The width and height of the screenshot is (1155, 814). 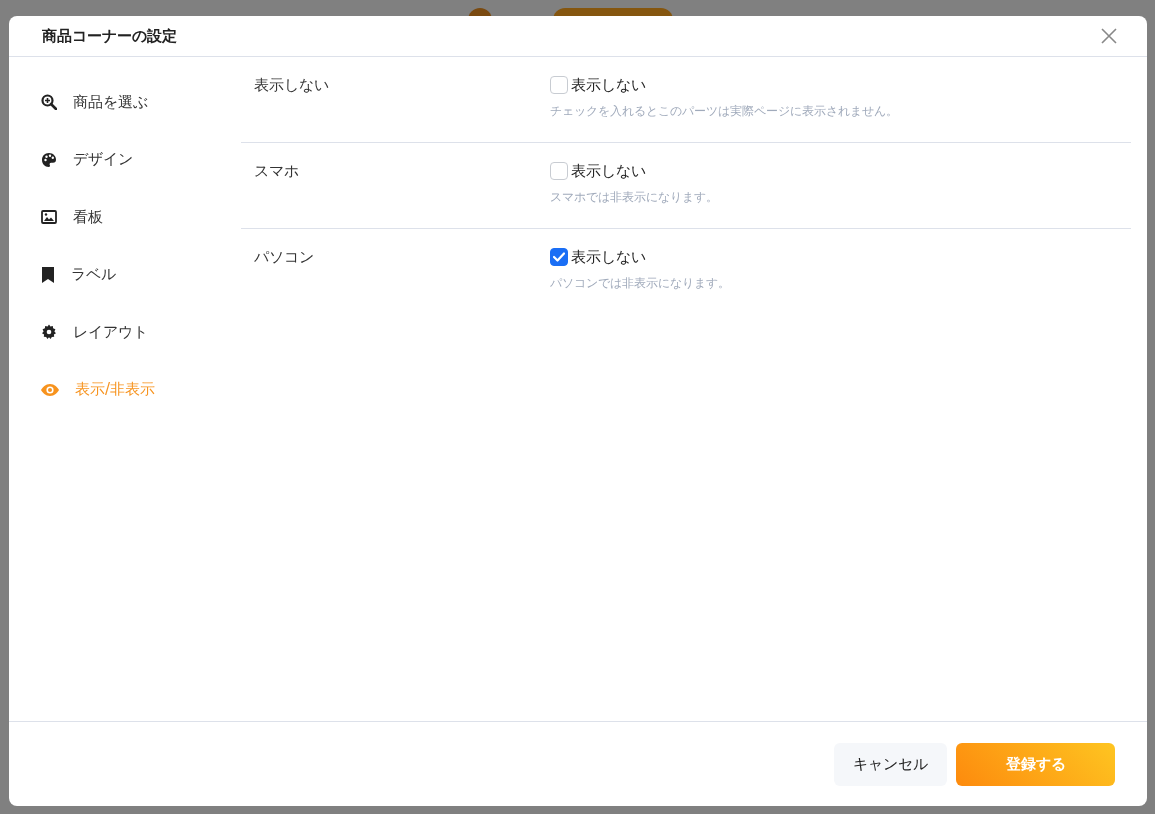 I want to click on close-button, so click(x=1109, y=36).